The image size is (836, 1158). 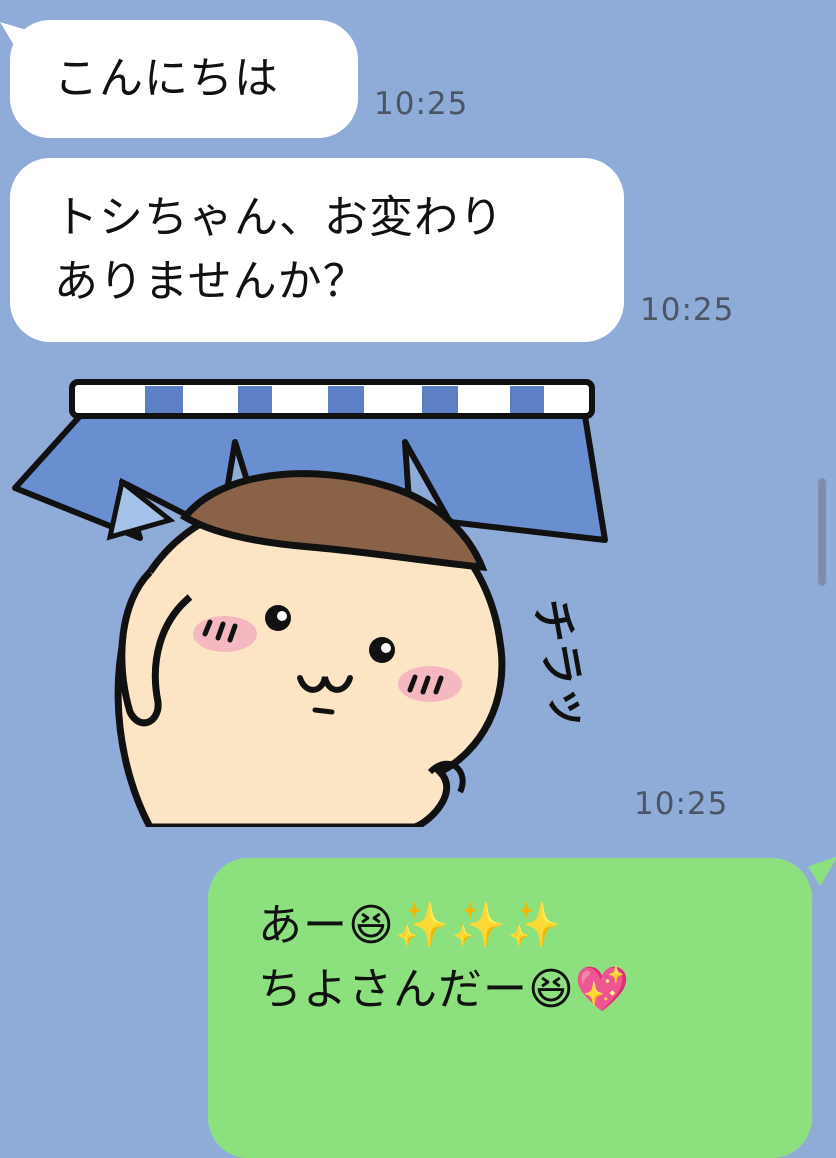 What do you see at coordinates (211, 281) in the screenshot?
I see `message-text-line-2: ありませんか？` at bounding box center [211, 281].